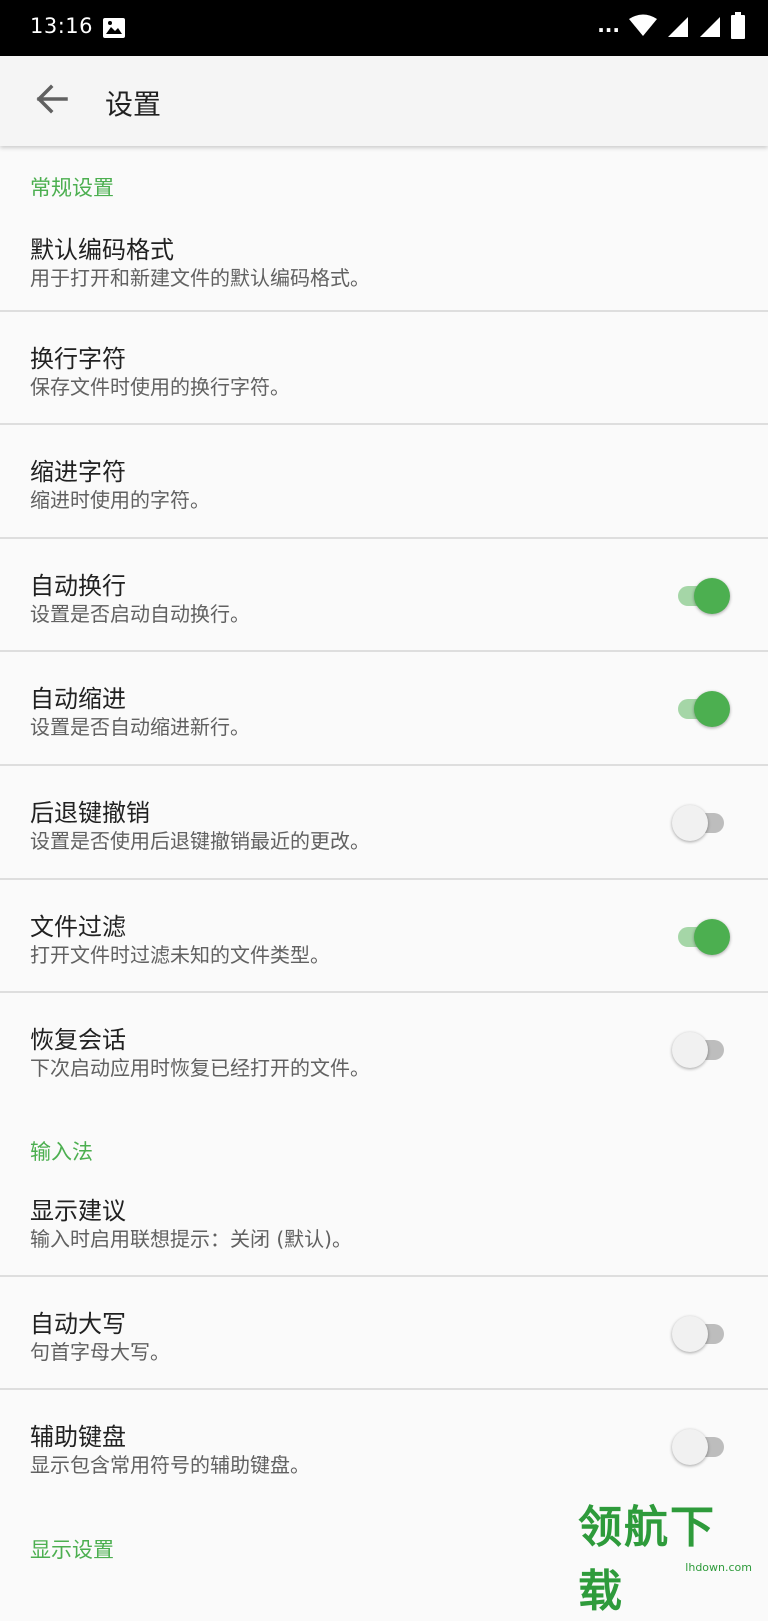 This screenshot has width=768, height=1621. I want to click on pref-summary: 缩进时使用的字符。, so click(120, 500).